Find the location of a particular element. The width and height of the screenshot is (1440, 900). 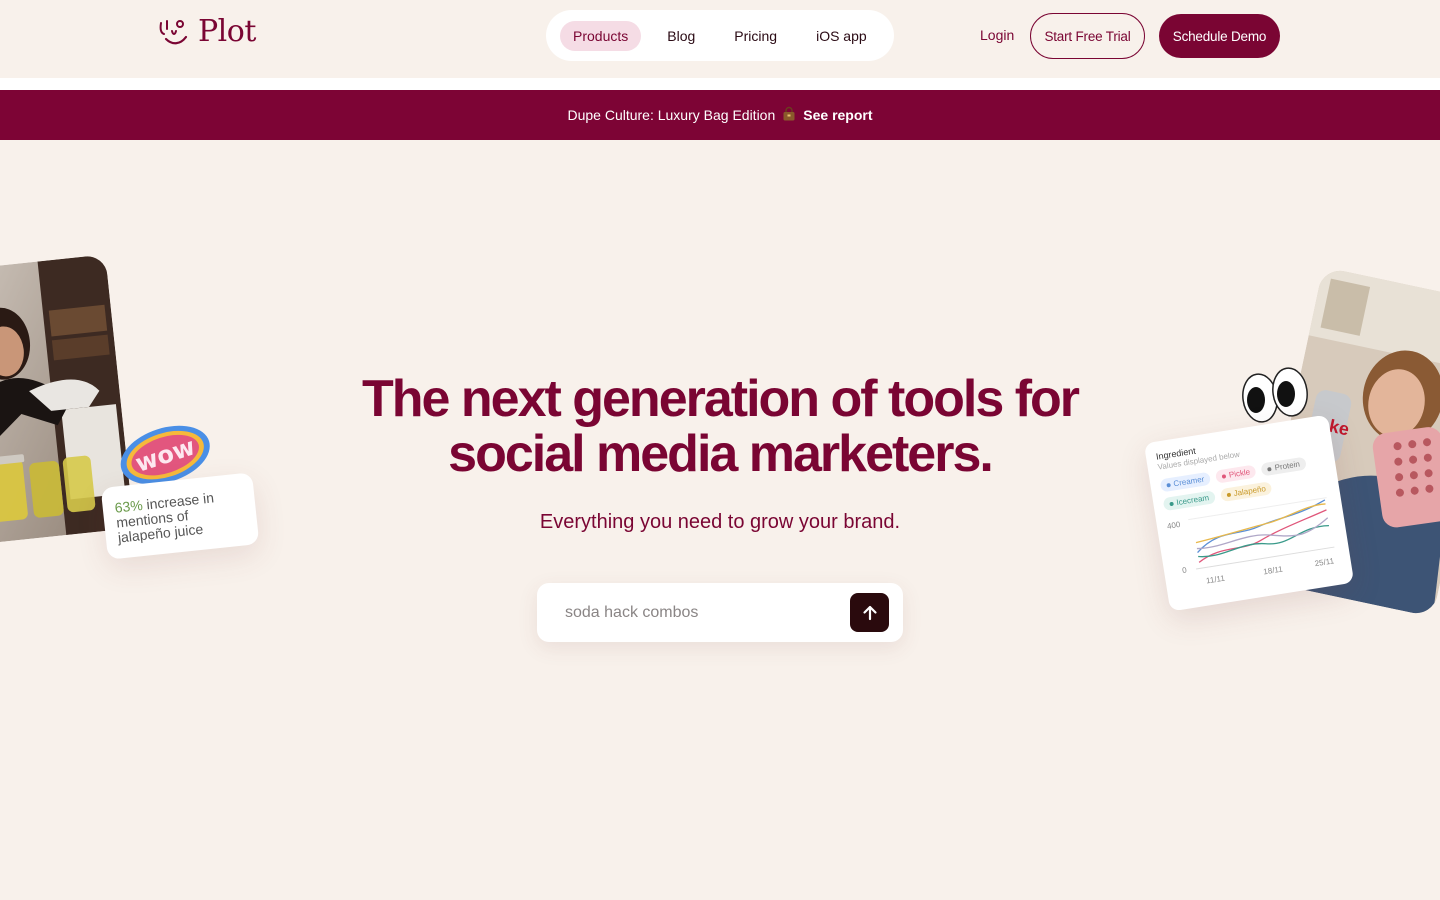

x-tick-label: 11/11 is located at coordinates (1215, 580).